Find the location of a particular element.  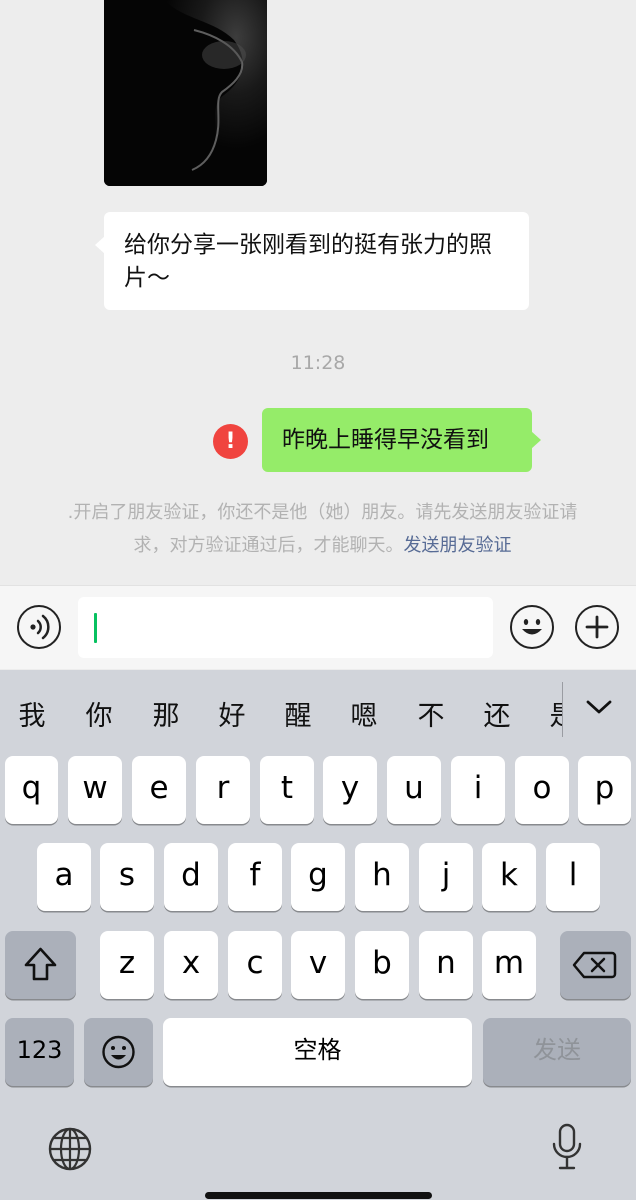

key-o: o is located at coordinates (542, 790).